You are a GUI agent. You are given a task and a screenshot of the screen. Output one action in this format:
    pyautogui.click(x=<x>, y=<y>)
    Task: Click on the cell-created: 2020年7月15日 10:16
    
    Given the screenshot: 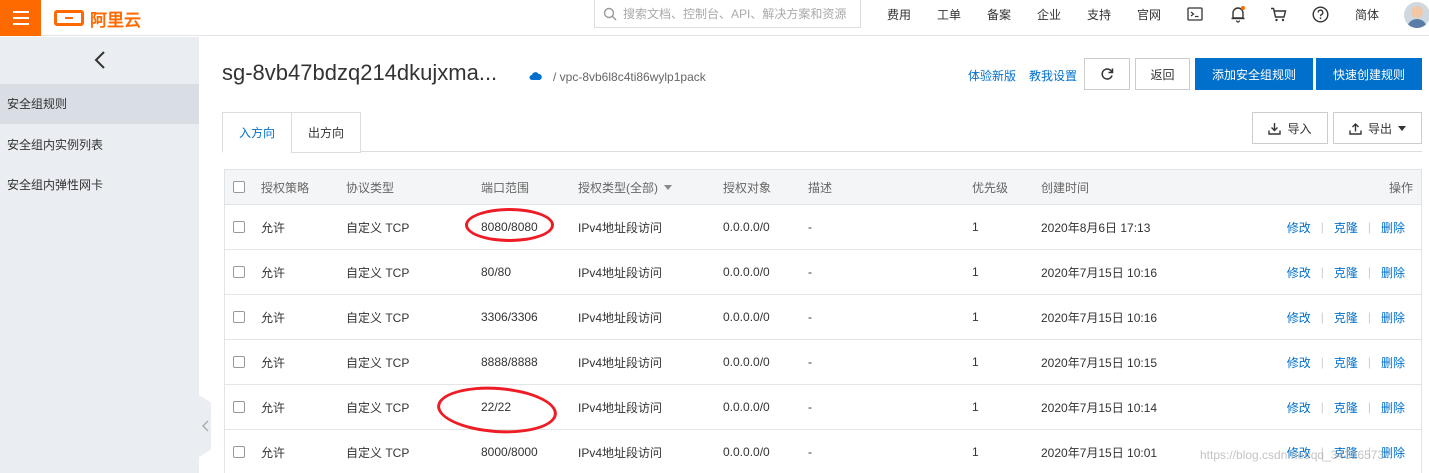 What is the action you would take?
    pyautogui.click(x=1099, y=317)
    